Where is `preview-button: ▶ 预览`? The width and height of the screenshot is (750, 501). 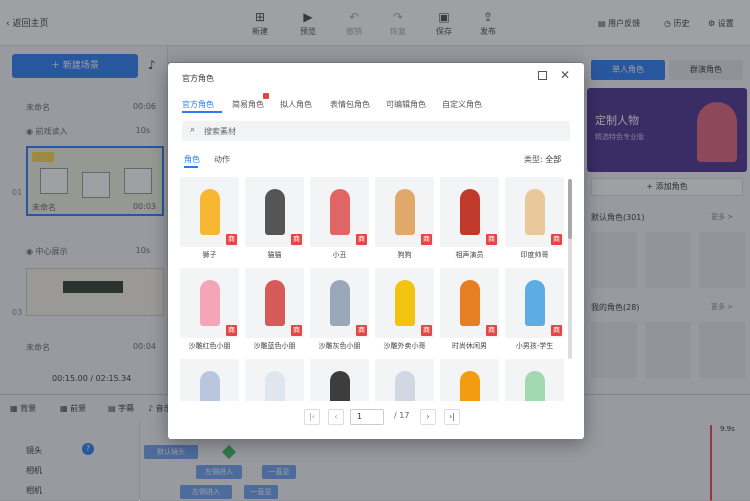 preview-button: ▶ 预览 is located at coordinates (308, 23).